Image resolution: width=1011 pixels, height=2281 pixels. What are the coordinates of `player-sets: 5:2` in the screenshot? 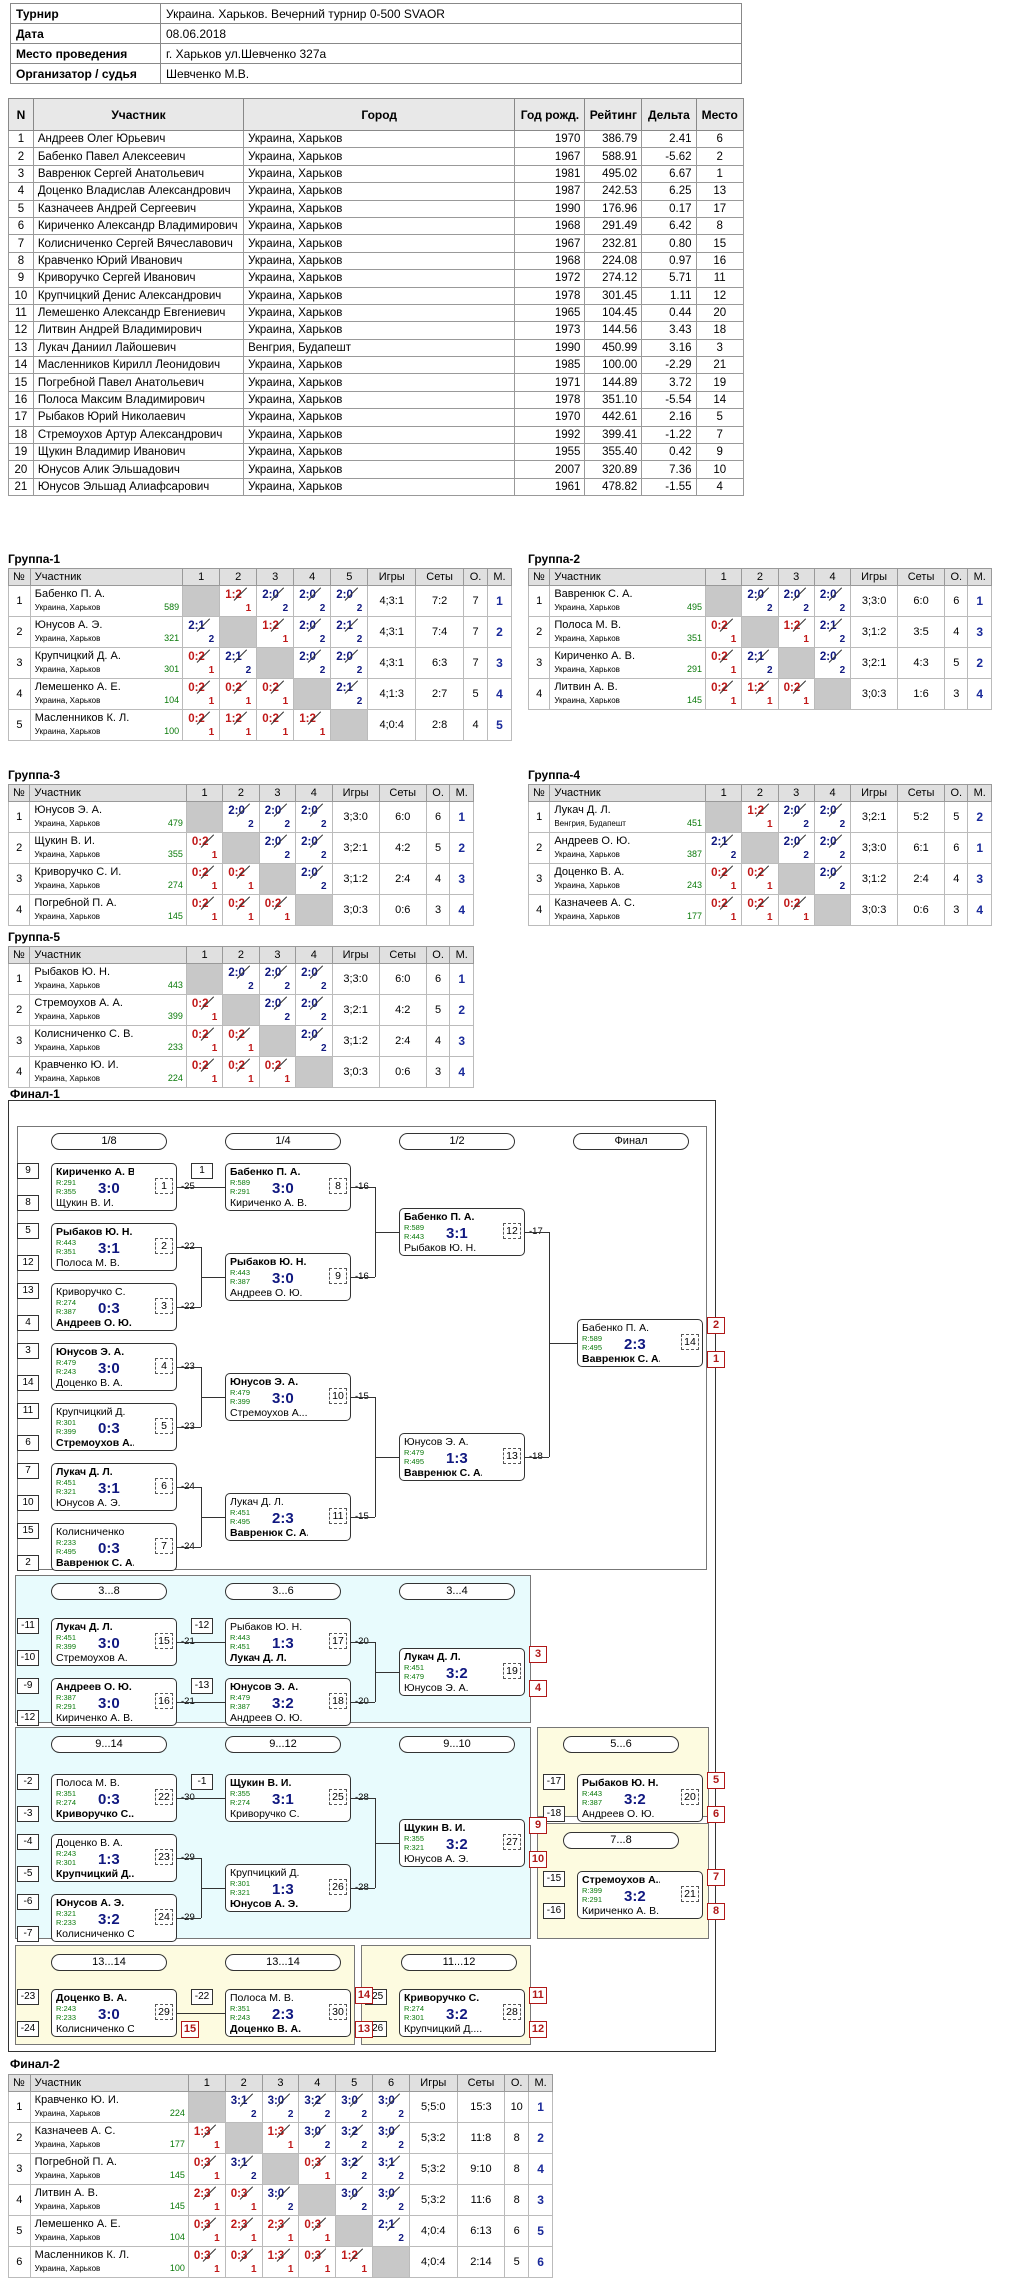 It's located at (921, 817).